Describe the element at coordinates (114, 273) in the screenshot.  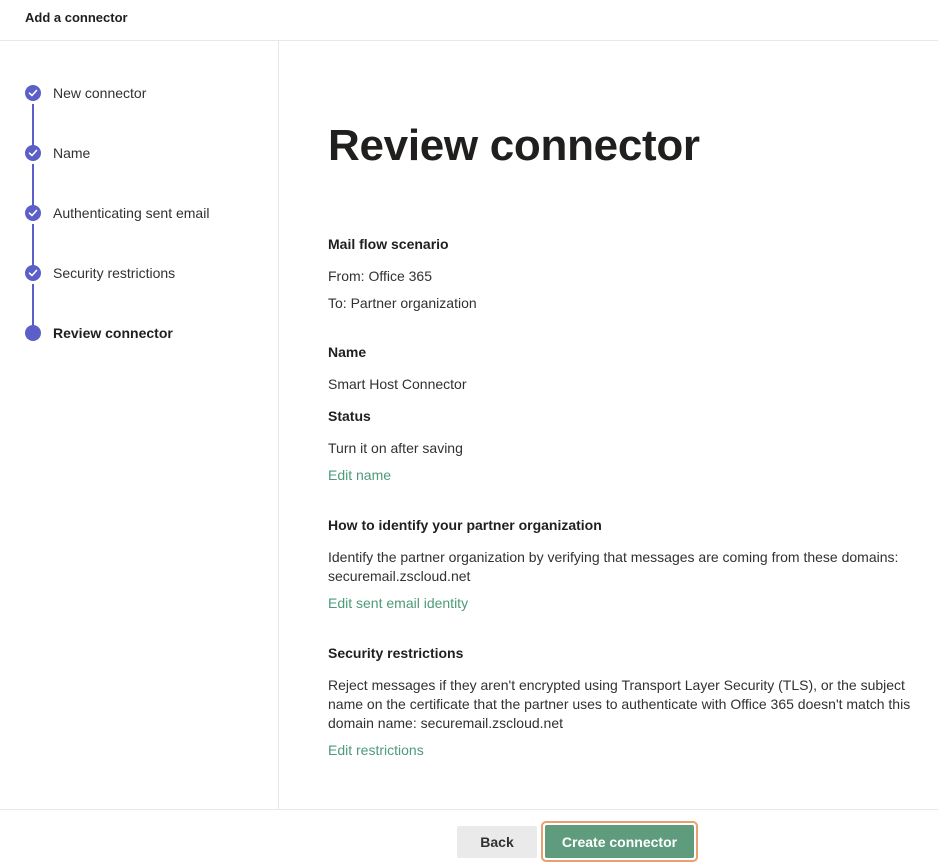
I see `step-security-restrictions: Security restrictions` at that location.